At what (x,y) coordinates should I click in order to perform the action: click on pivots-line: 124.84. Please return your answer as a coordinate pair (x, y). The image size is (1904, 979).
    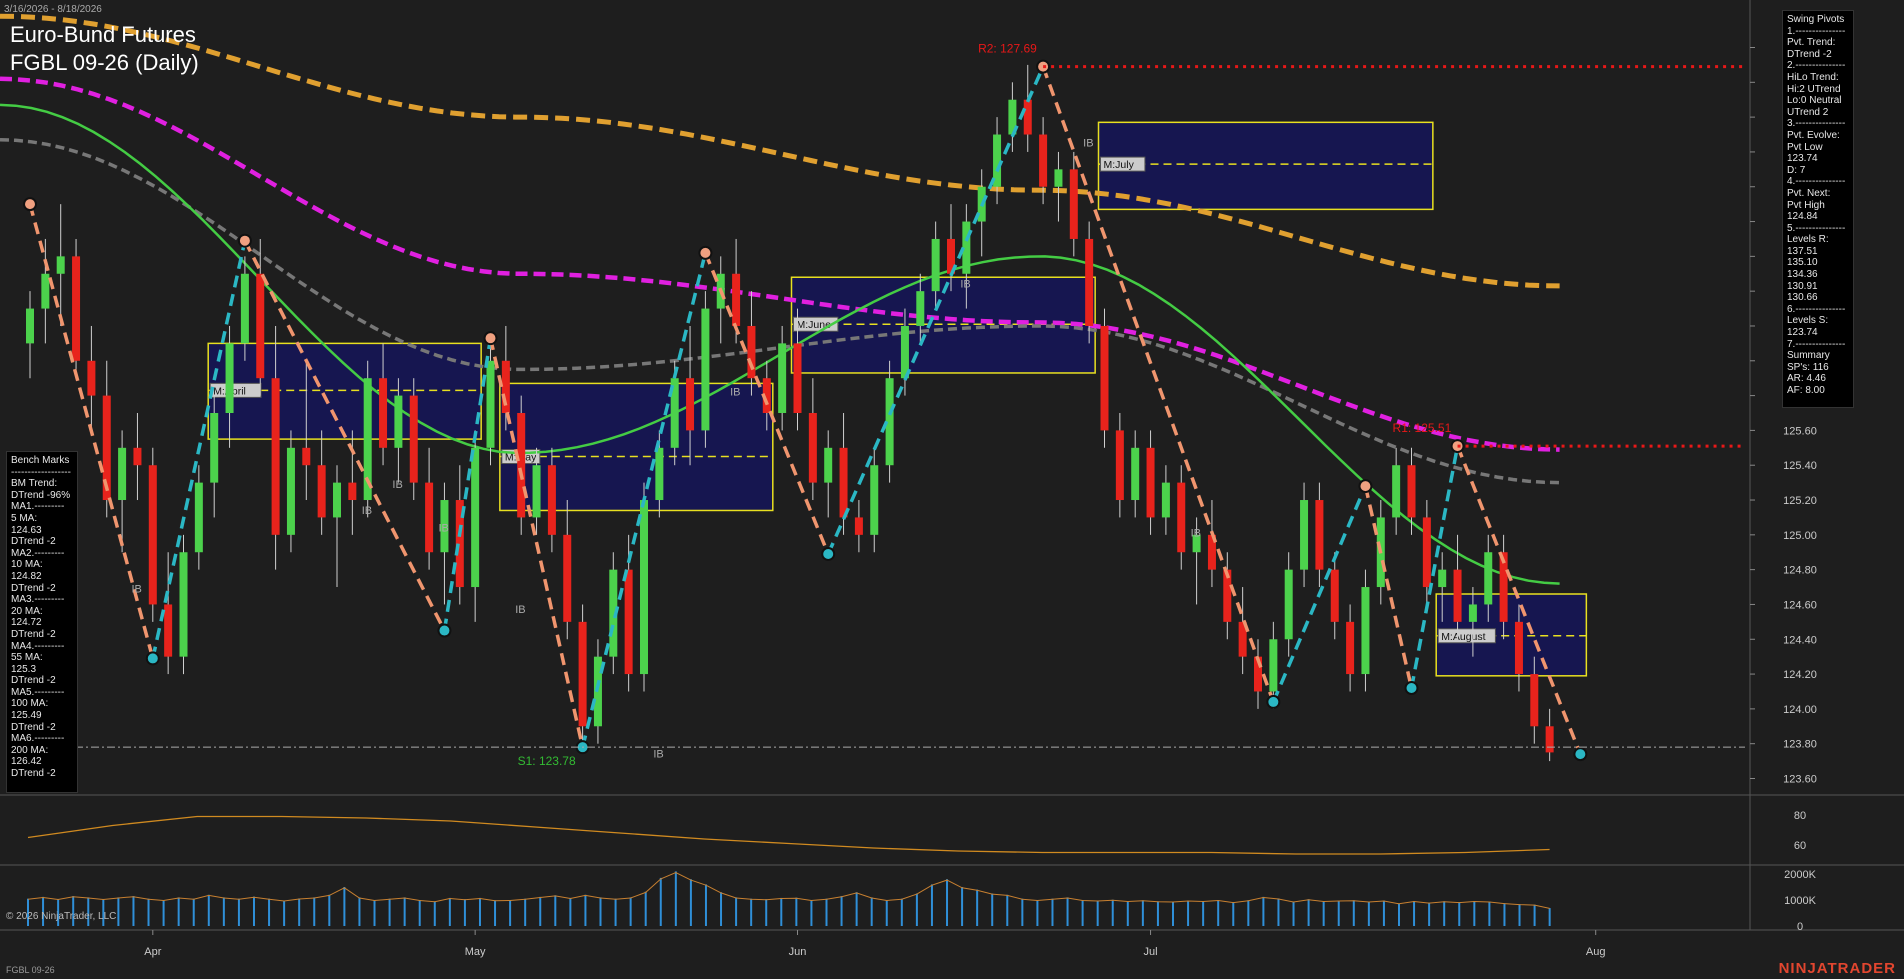
    Looking at the image, I should click on (1802, 217).